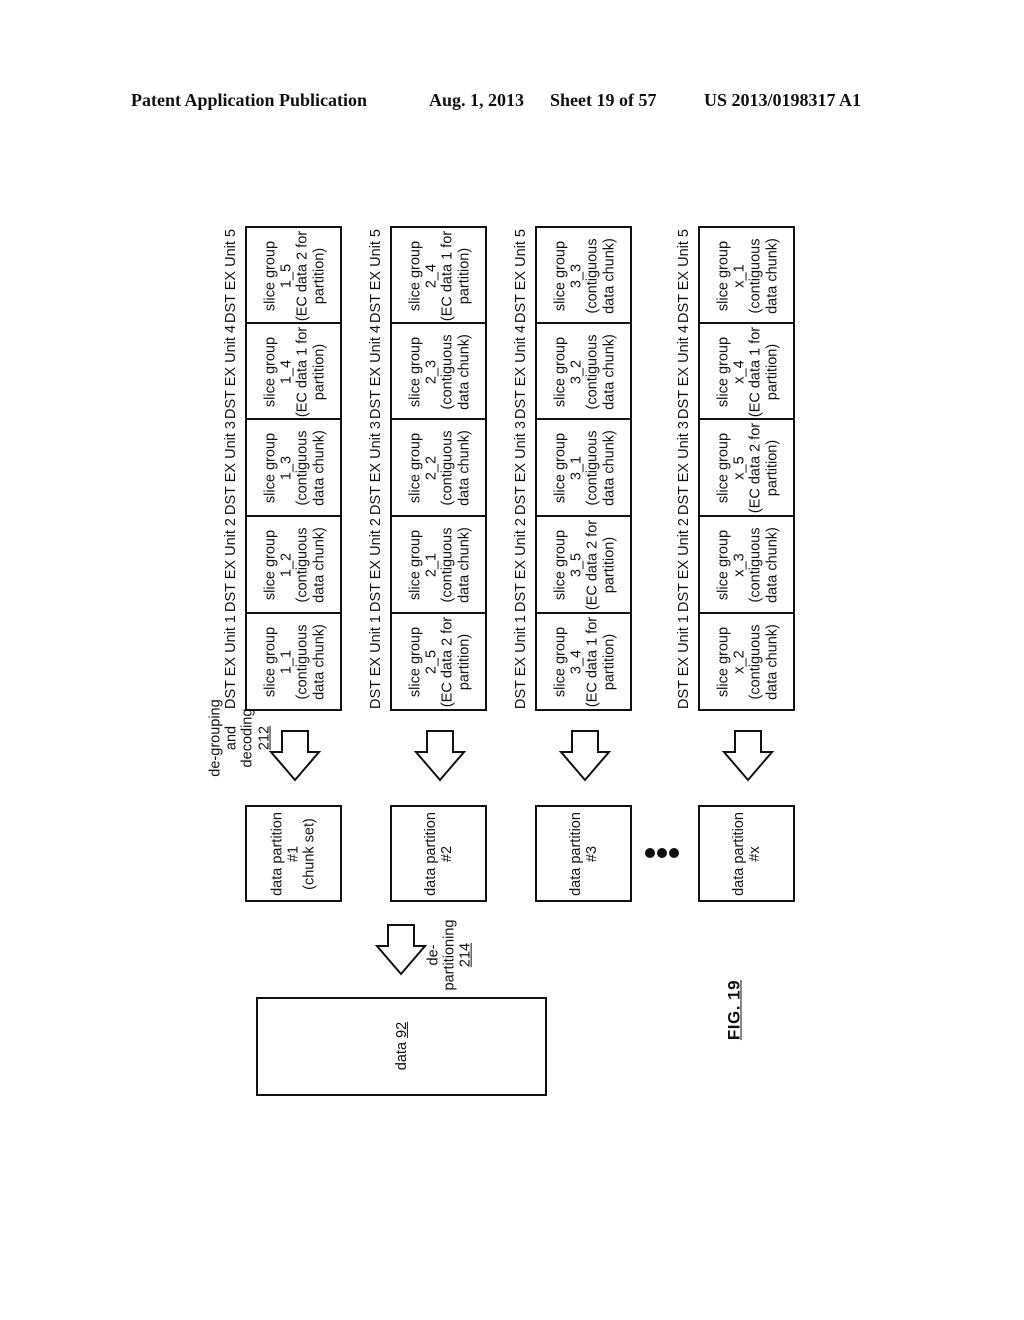 This screenshot has height=1320, width=1024. I want to click on departitioning-label: de- partitioning 214, so click(450, 955).